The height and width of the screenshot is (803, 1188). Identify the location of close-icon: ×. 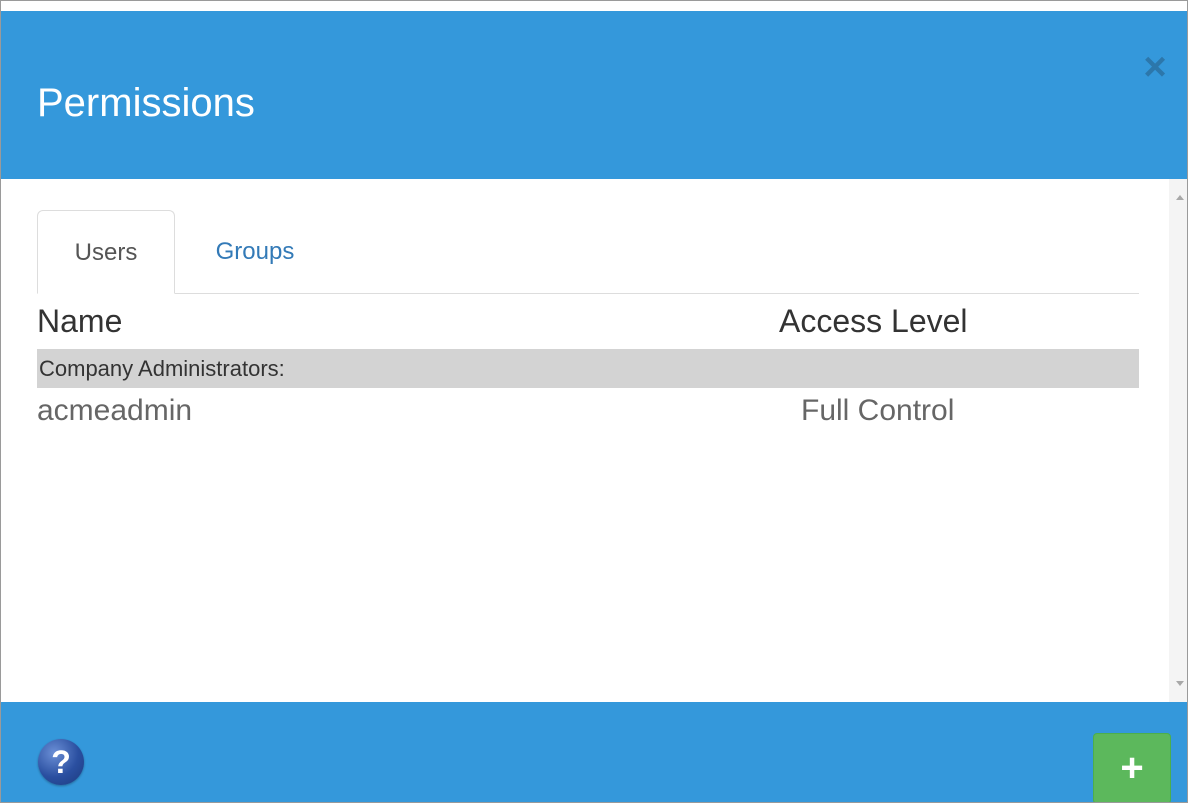
(1155, 67).